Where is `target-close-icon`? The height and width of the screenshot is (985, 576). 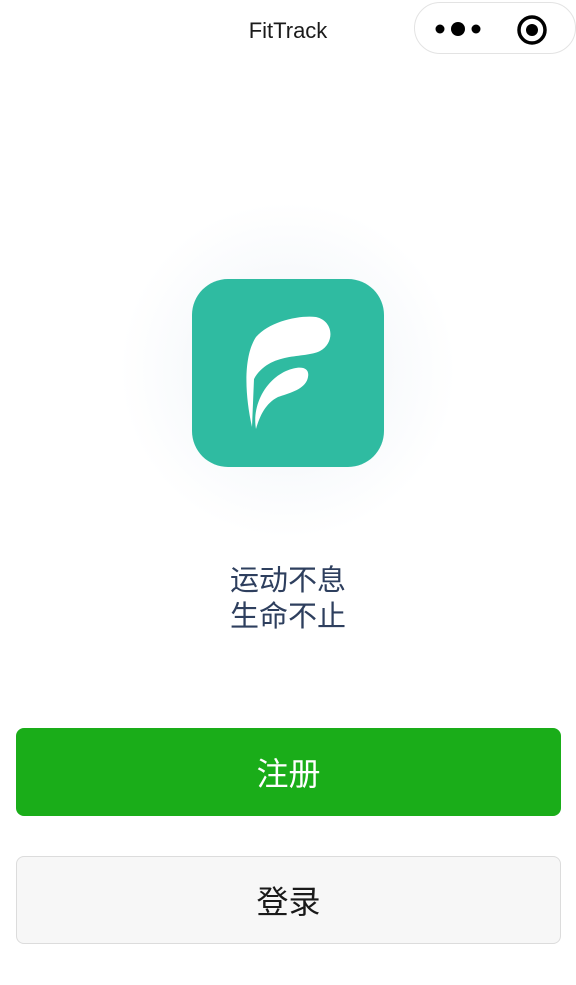 target-close-icon is located at coordinates (532, 30).